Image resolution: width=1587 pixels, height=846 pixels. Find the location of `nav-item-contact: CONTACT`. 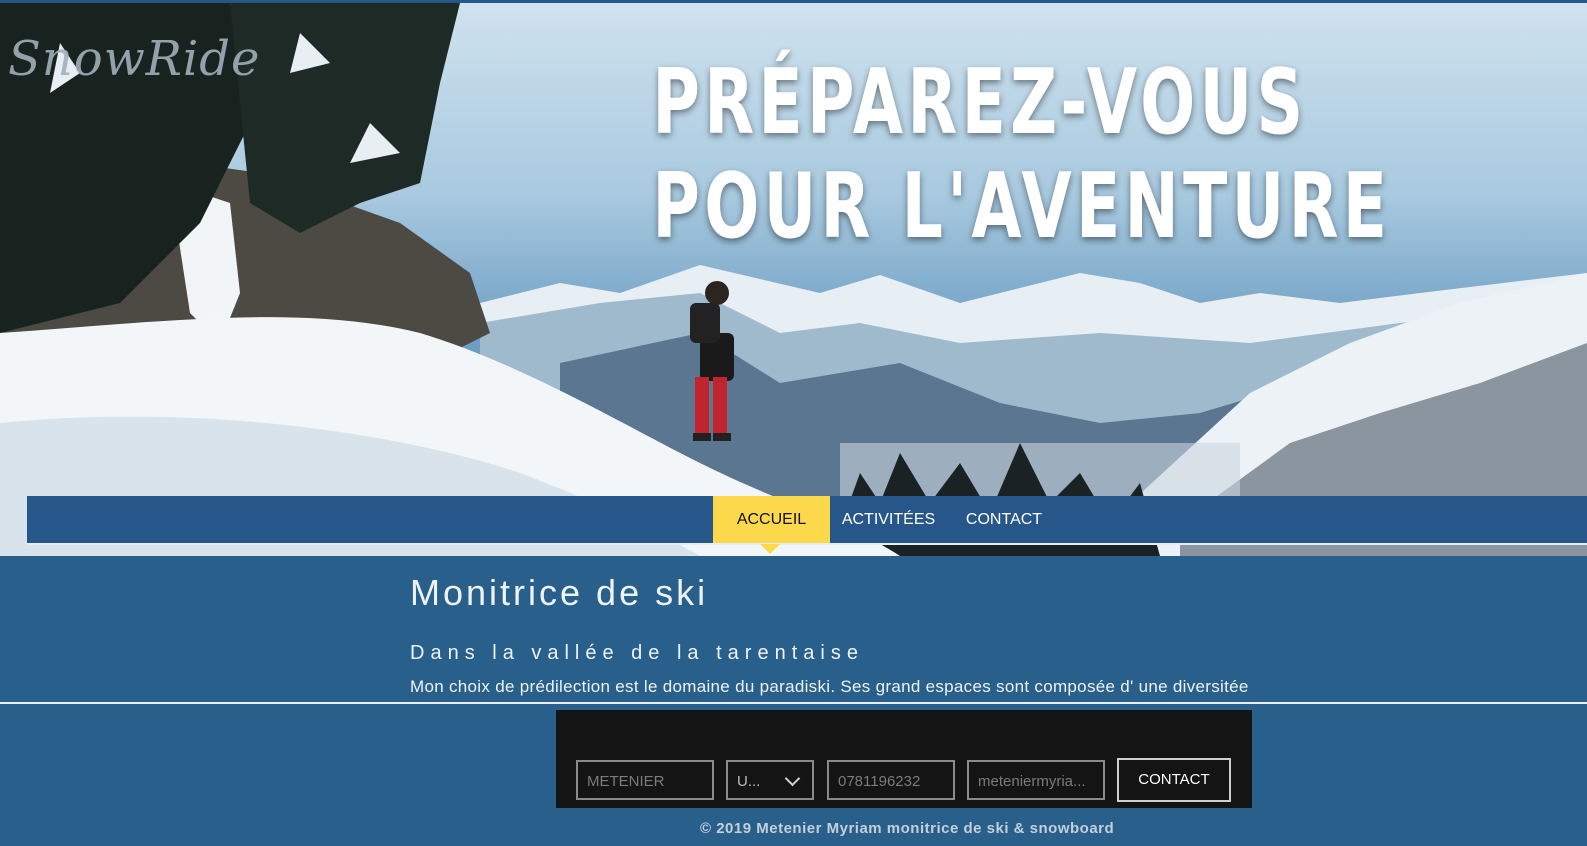

nav-item-contact: CONTACT is located at coordinates (1004, 520).